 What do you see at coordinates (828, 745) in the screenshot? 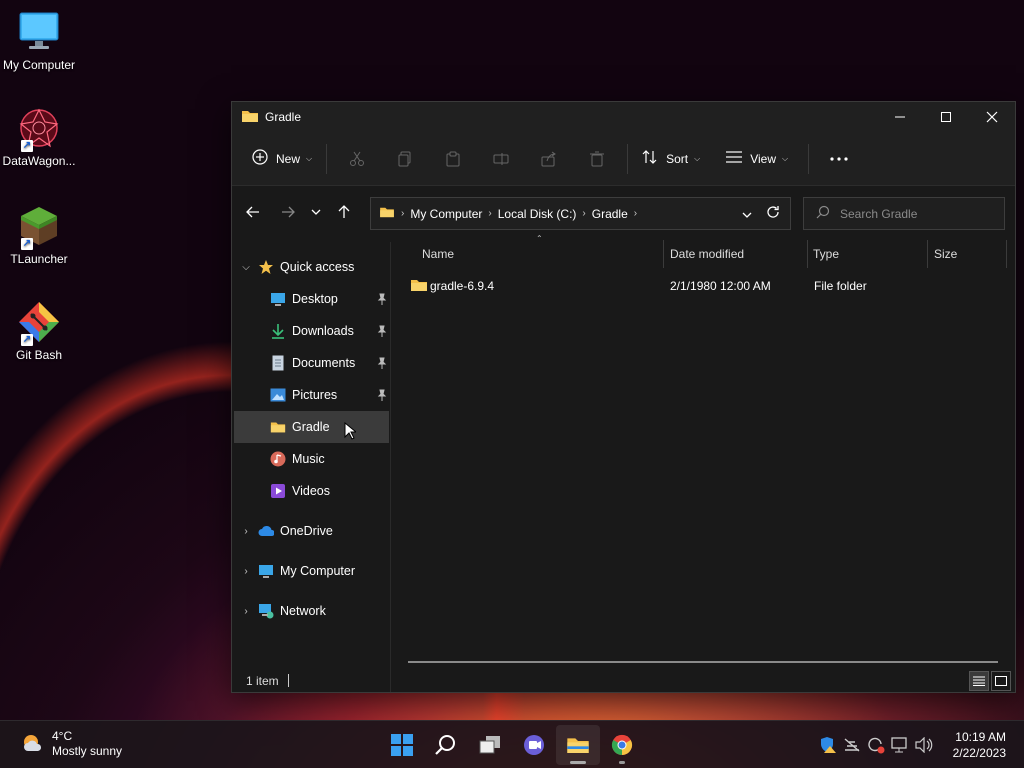
I see `defender-warning-icon` at bounding box center [828, 745].